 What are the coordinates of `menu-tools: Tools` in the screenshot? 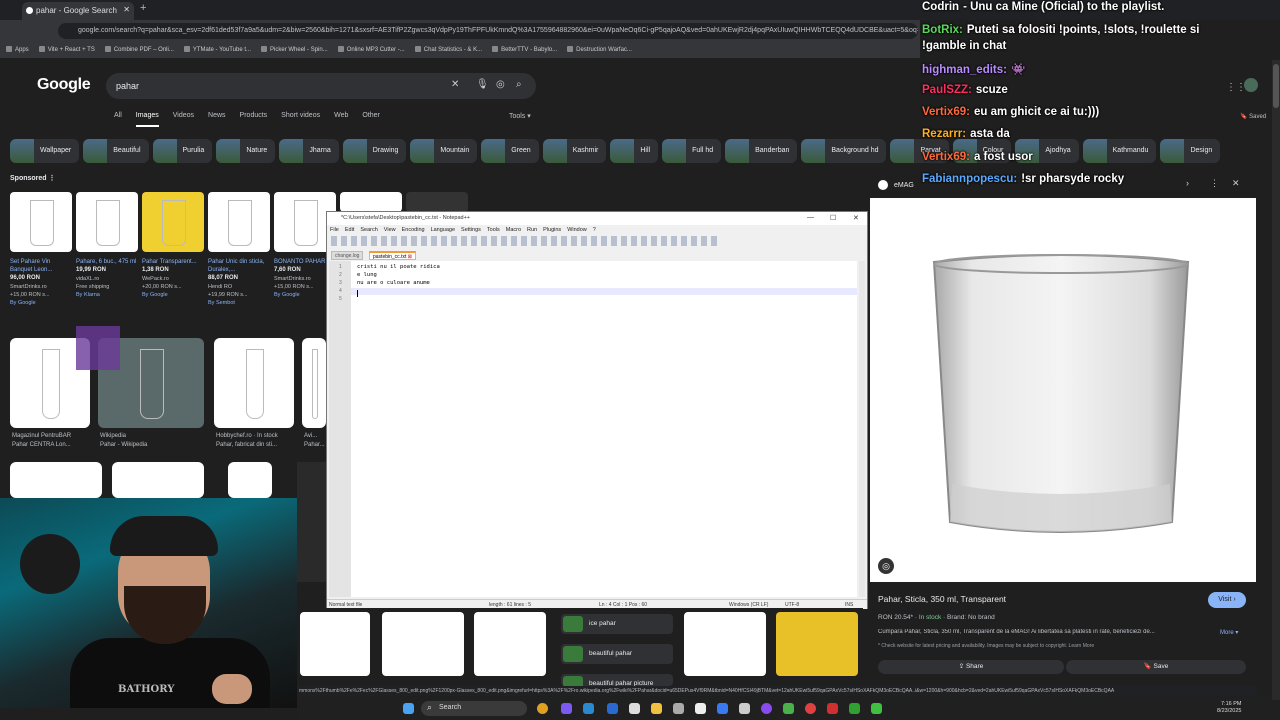 It's located at (493, 230).